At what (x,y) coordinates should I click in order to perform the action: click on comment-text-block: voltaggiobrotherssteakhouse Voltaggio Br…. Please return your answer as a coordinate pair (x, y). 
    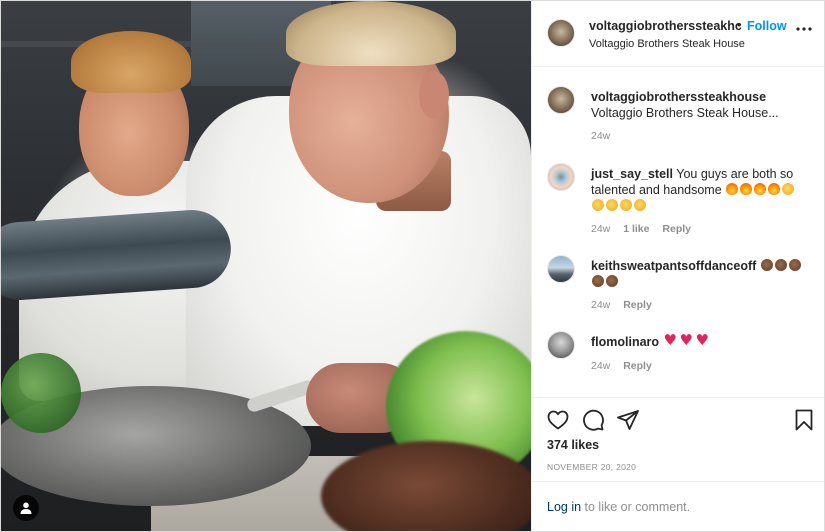
    Looking at the image, I should click on (701, 105).